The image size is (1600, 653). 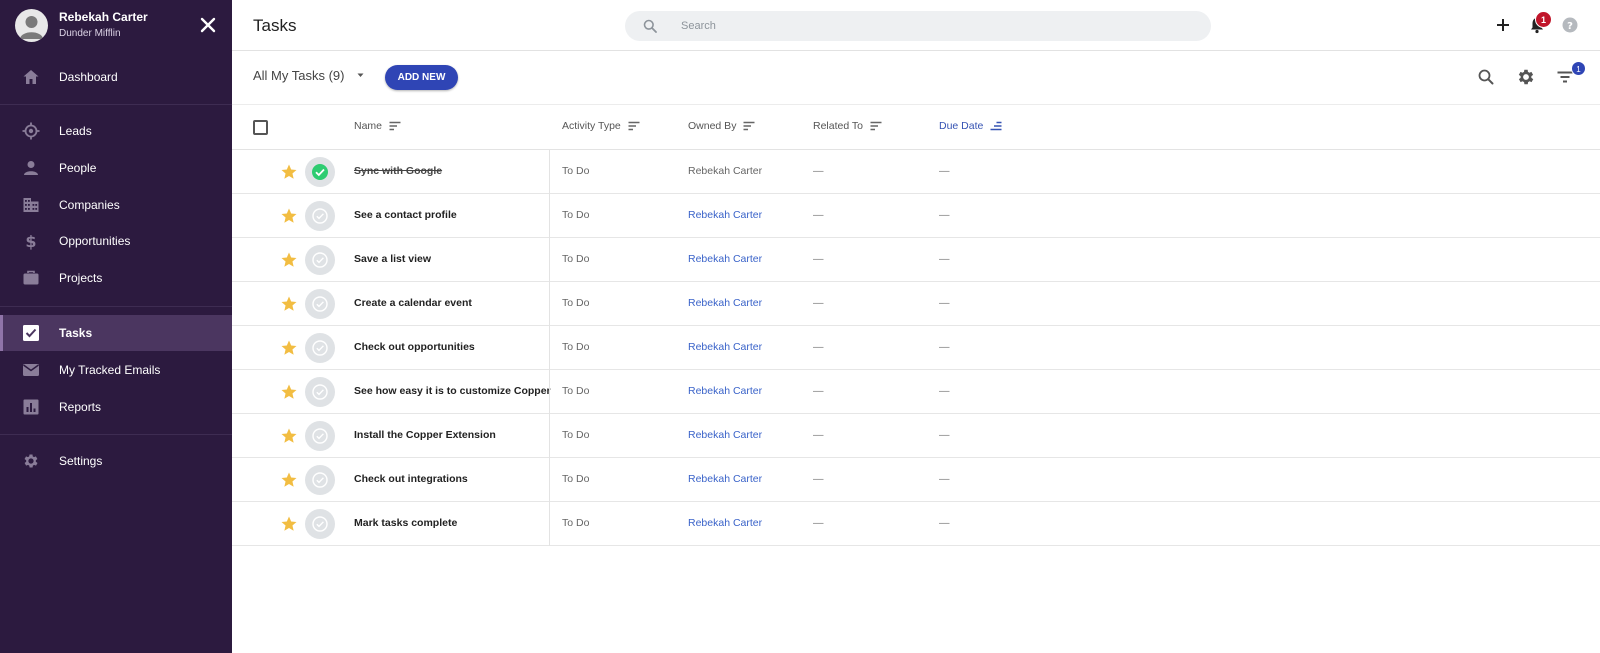 I want to click on sidebar-item-tasks: Tasks, so click(x=116, y=333).